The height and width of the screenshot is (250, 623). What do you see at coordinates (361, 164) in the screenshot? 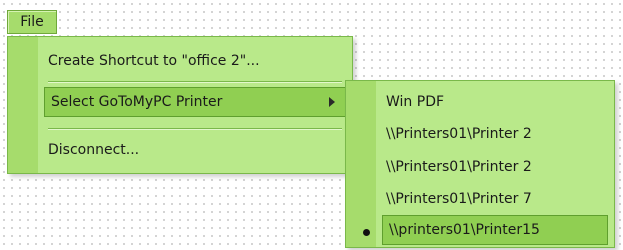
I see `submenu-icon-gutter` at bounding box center [361, 164].